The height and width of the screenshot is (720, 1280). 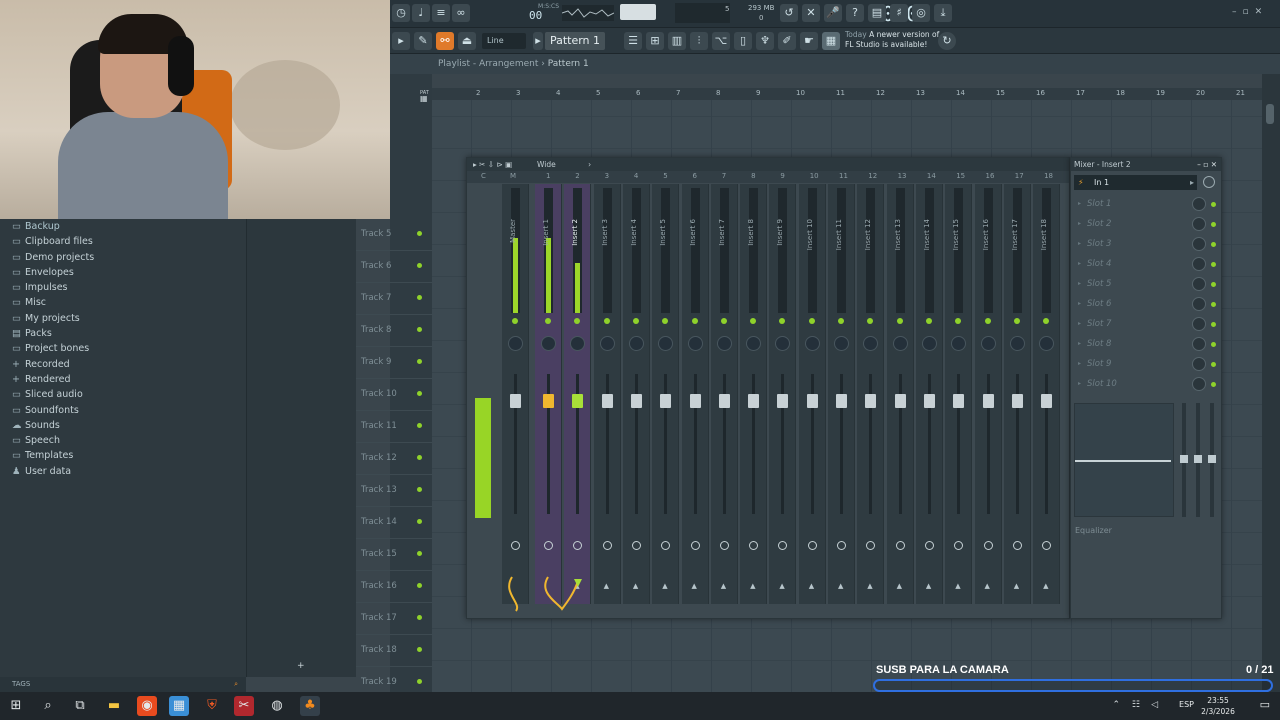 What do you see at coordinates (1186, 704) in the screenshot?
I see `keyboard-language: ESP` at bounding box center [1186, 704].